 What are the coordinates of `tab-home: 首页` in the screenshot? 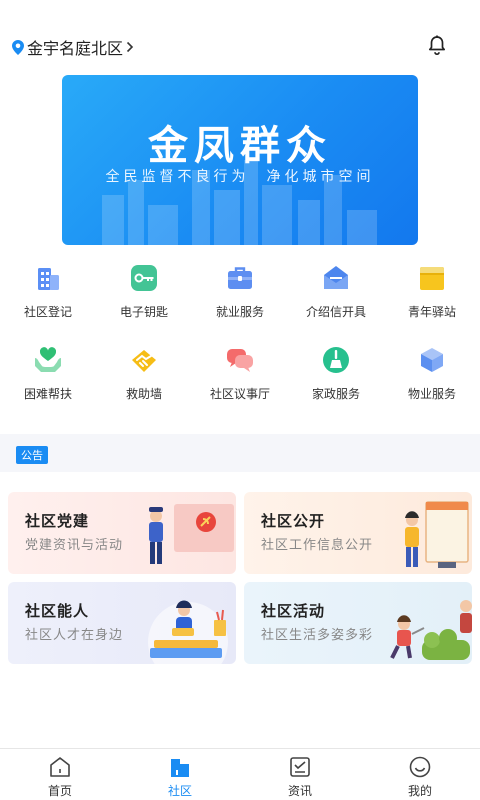 It's located at (60, 774).